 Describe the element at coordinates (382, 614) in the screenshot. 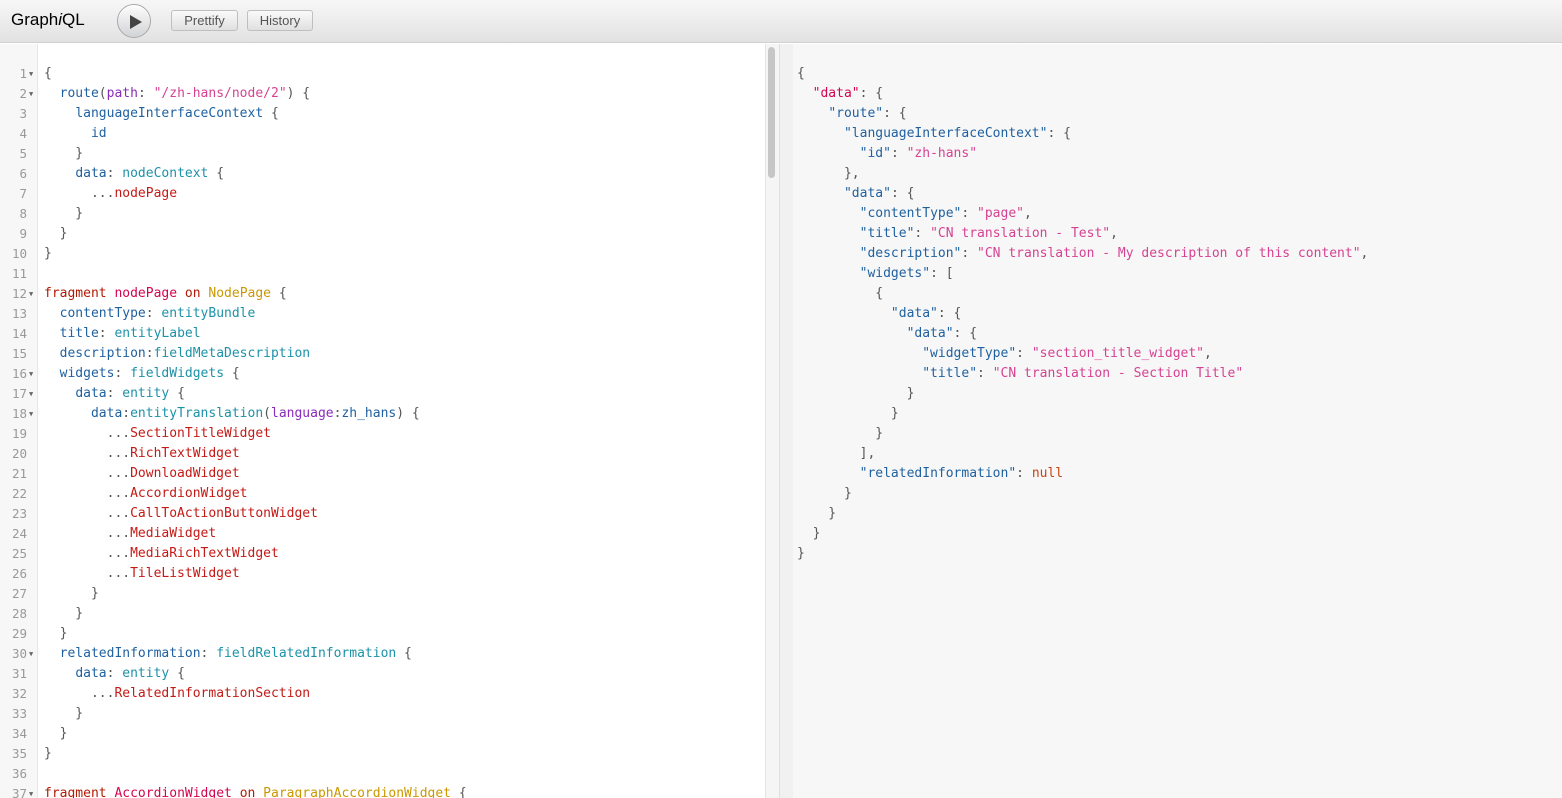

I see `code-line: 28 }` at that location.